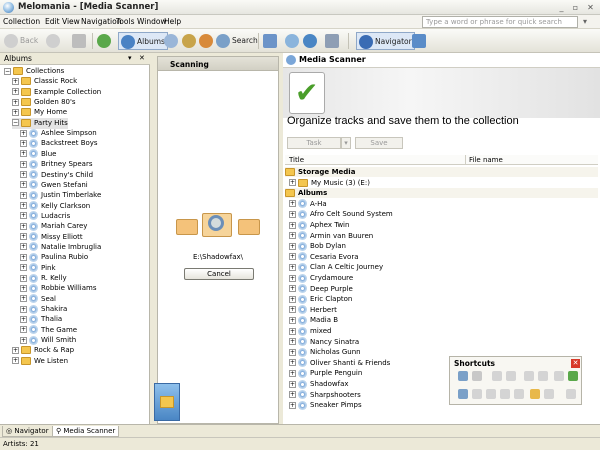 This screenshot has height=450, width=600. Describe the element at coordinates (559, 376) in the screenshot. I see `shortcut-up-icon` at that location.